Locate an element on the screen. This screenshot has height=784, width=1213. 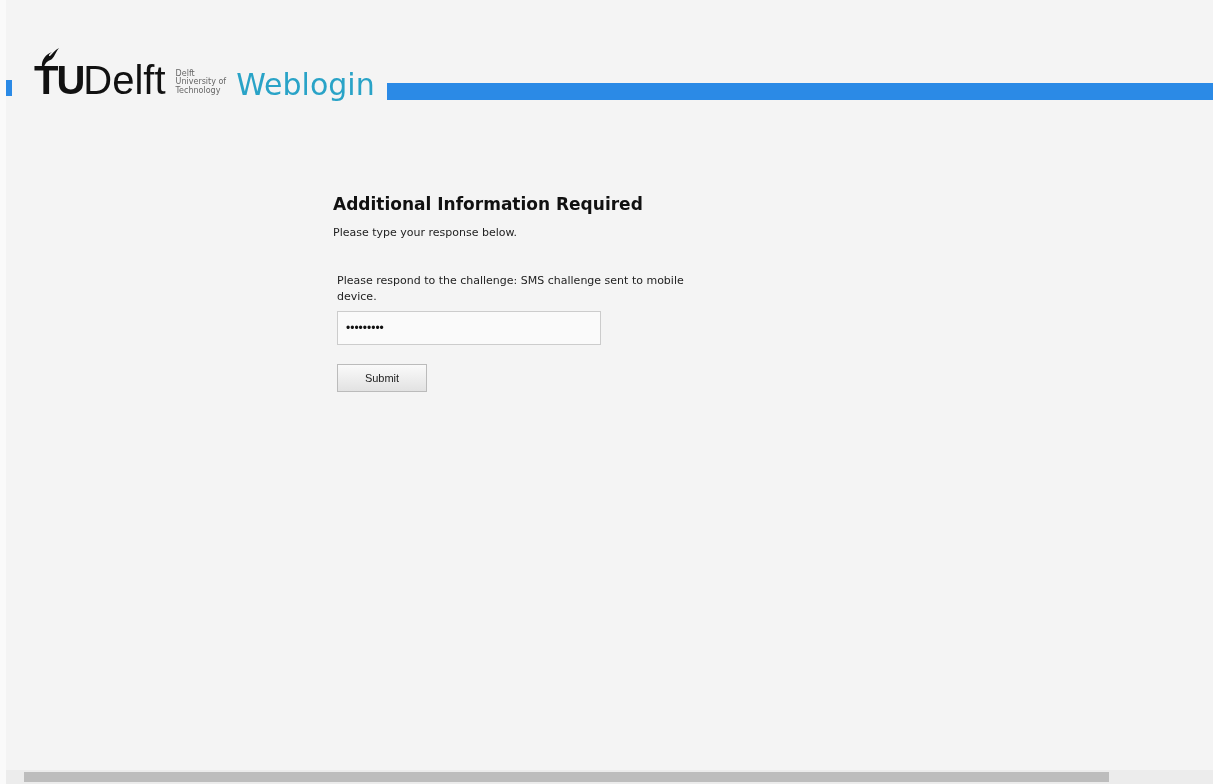
form-subtitle: Please type your response below. is located at coordinates (425, 232).